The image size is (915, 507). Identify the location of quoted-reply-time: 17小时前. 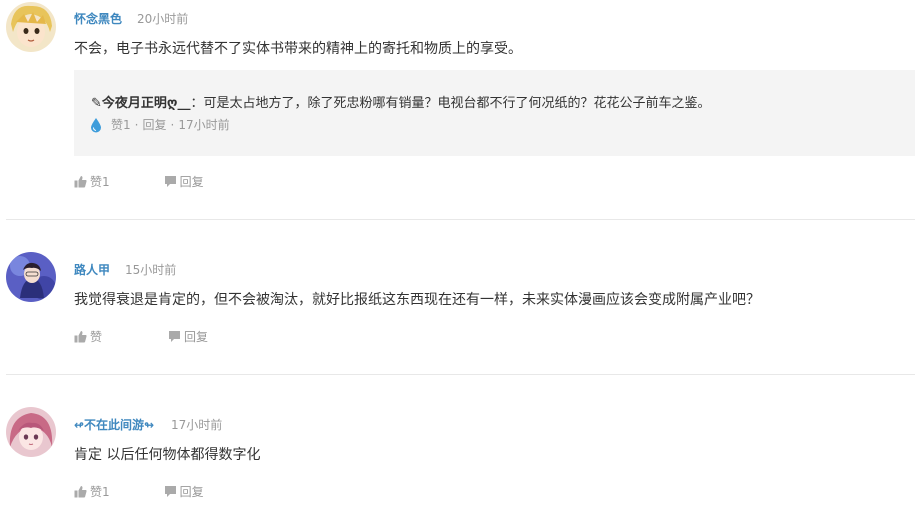
(204, 125).